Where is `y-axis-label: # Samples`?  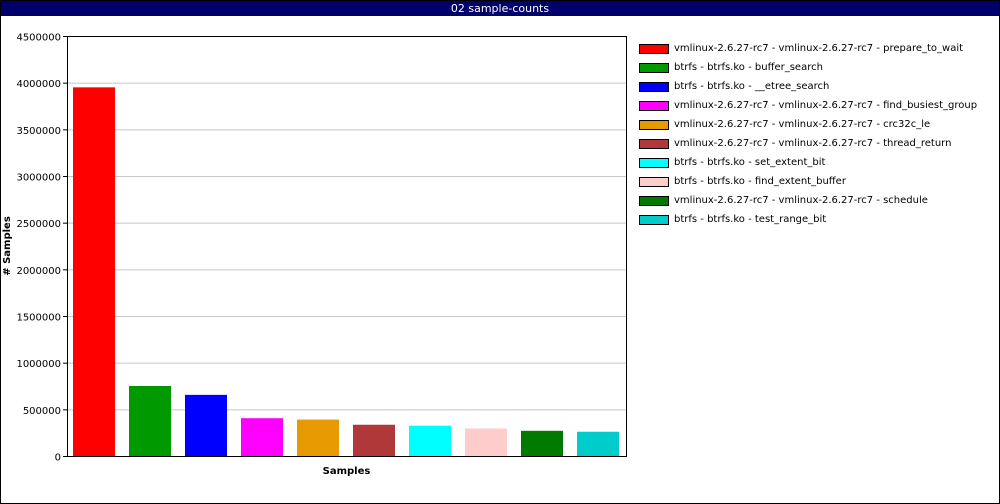
y-axis-label: # Samples is located at coordinates (7, 246).